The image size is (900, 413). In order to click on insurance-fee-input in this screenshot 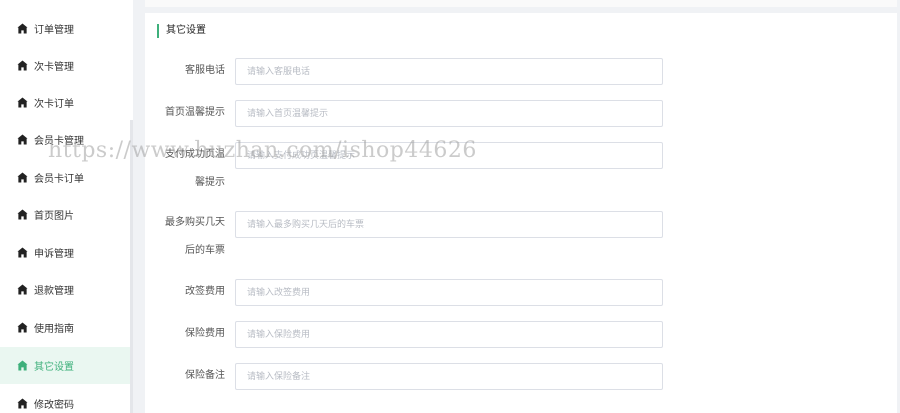, I will do `click(449, 334)`.